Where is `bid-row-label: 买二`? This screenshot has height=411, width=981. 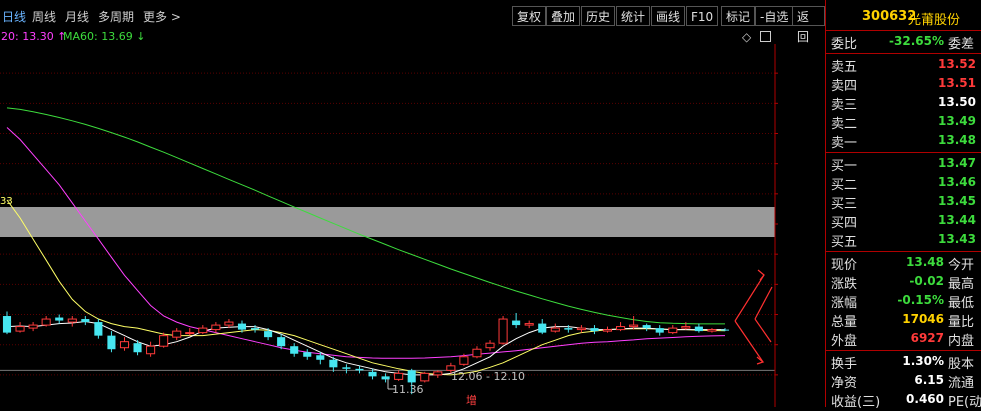 bid-row-label: 买二 is located at coordinates (844, 185).